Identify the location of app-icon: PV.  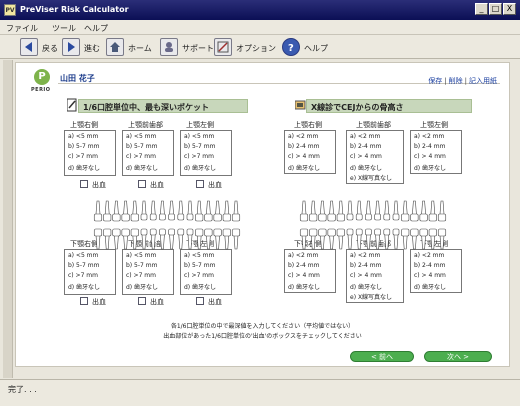
(10, 10).